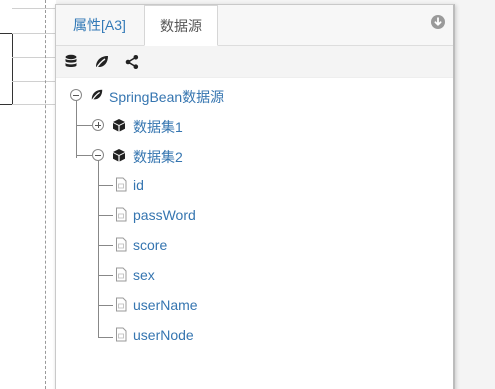 The image size is (495, 389). What do you see at coordinates (132, 62) in the screenshot?
I see `share-icon` at bounding box center [132, 62].